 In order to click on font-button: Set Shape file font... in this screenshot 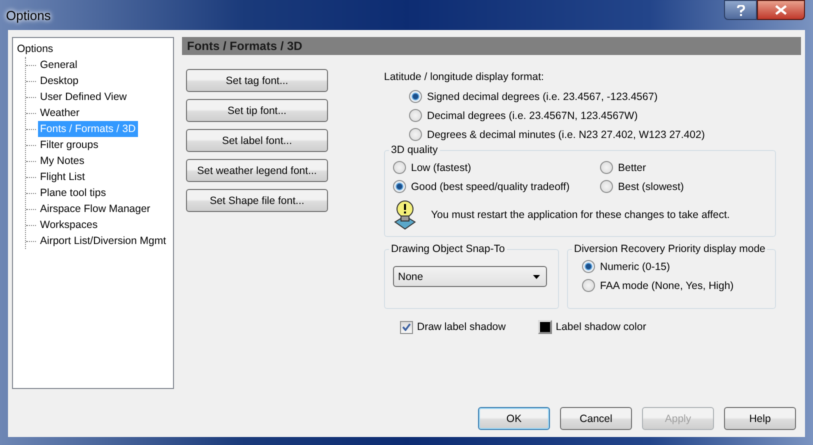, I will do `click(257, 200)`.